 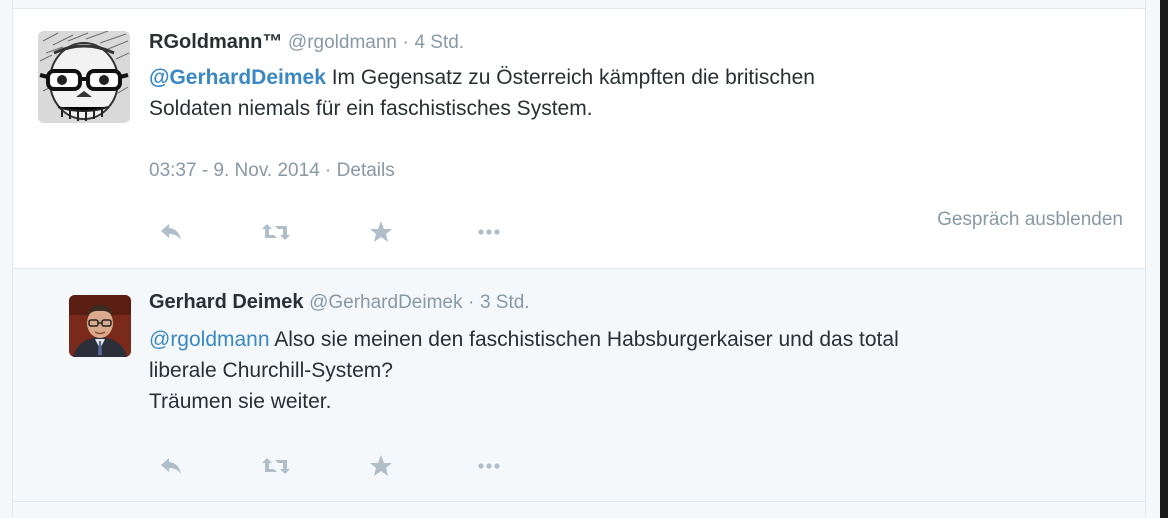 What do you see at coordinates (505, 302) in the screenshot?
I see `reply-time: 3 Std.` at bounding box center [505, 302].